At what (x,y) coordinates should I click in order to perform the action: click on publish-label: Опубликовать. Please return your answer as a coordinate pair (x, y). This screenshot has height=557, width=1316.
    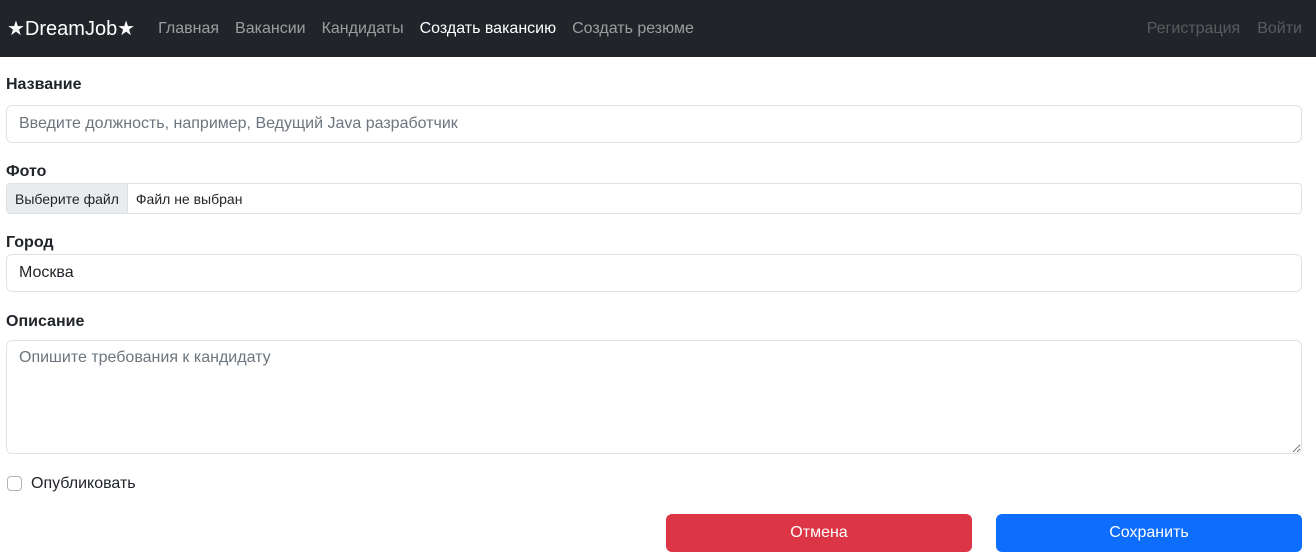
    Looking at the image, I should click on (83, 484).